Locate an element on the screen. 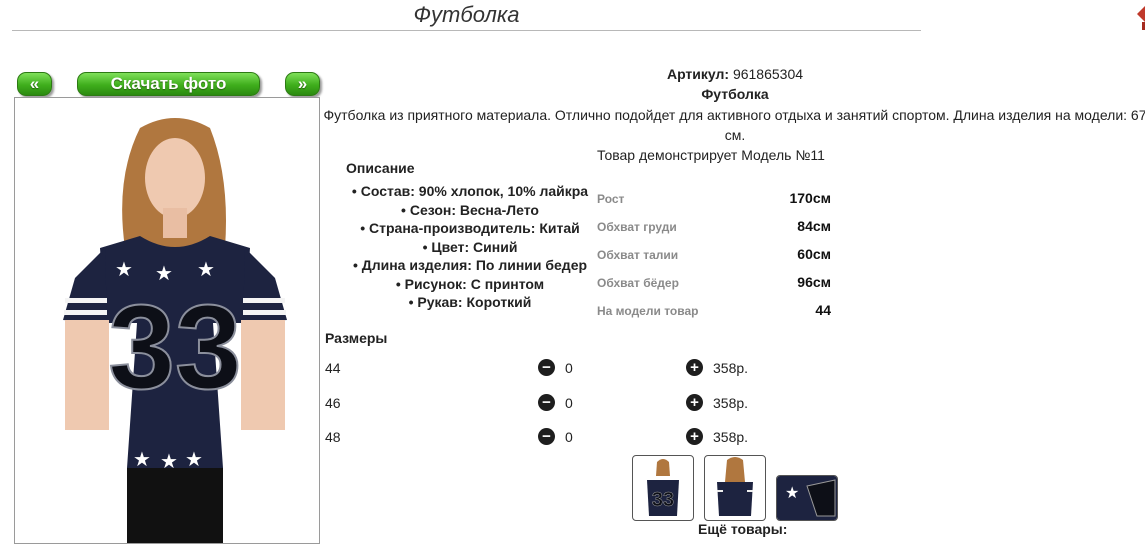 Image resolution: width=1145 pixels, height=544 pixels. list-item: Рисунок: С принтом is located at coordinates (470, 284).